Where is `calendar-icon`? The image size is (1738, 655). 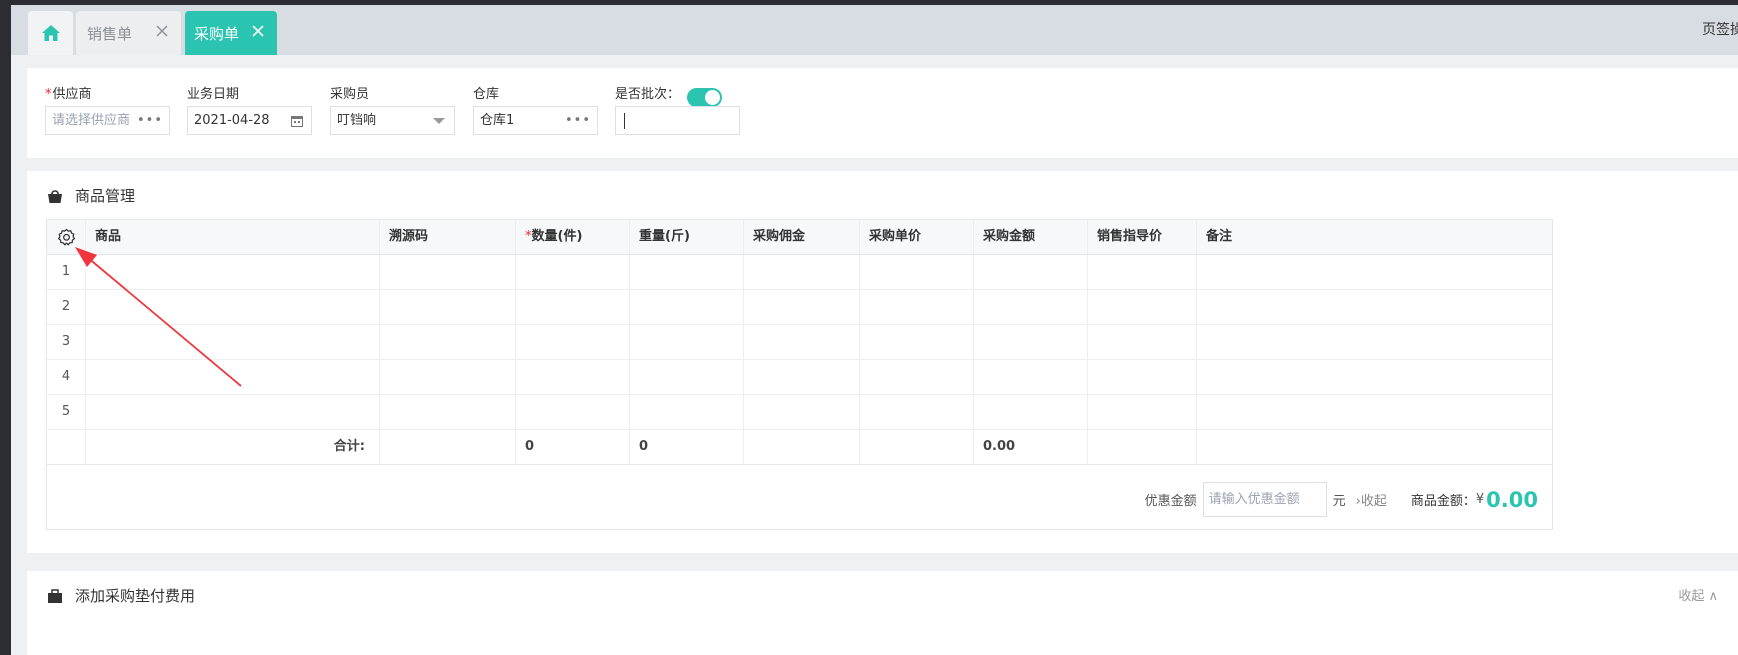
calendar-icon is located at coordinates (297, 121).